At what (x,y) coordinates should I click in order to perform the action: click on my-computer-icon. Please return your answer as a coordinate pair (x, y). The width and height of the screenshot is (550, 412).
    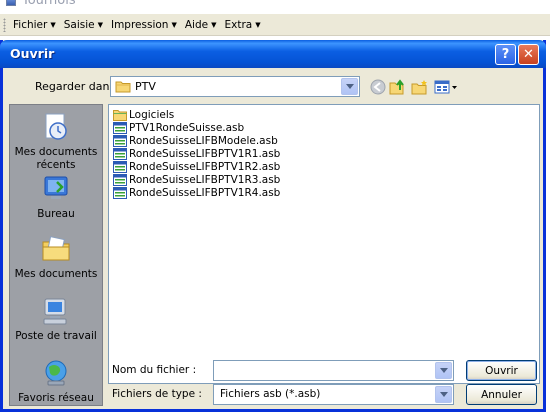
    Looking at the image, I should click on (55, 311).